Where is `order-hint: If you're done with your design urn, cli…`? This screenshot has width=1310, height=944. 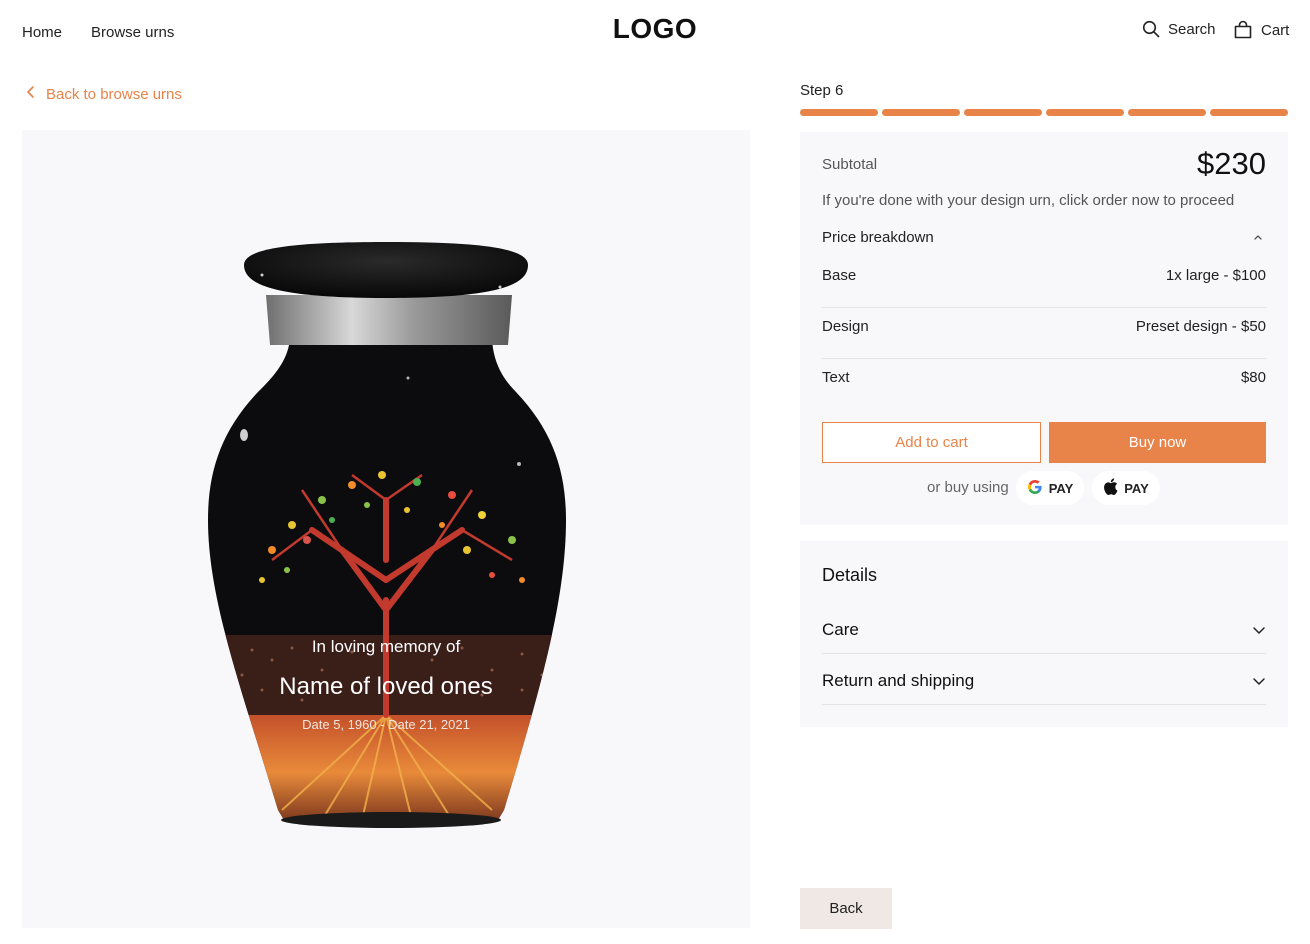 order-hint: If you're done with your design urn, cli… is located at coordinates (1028, 200).